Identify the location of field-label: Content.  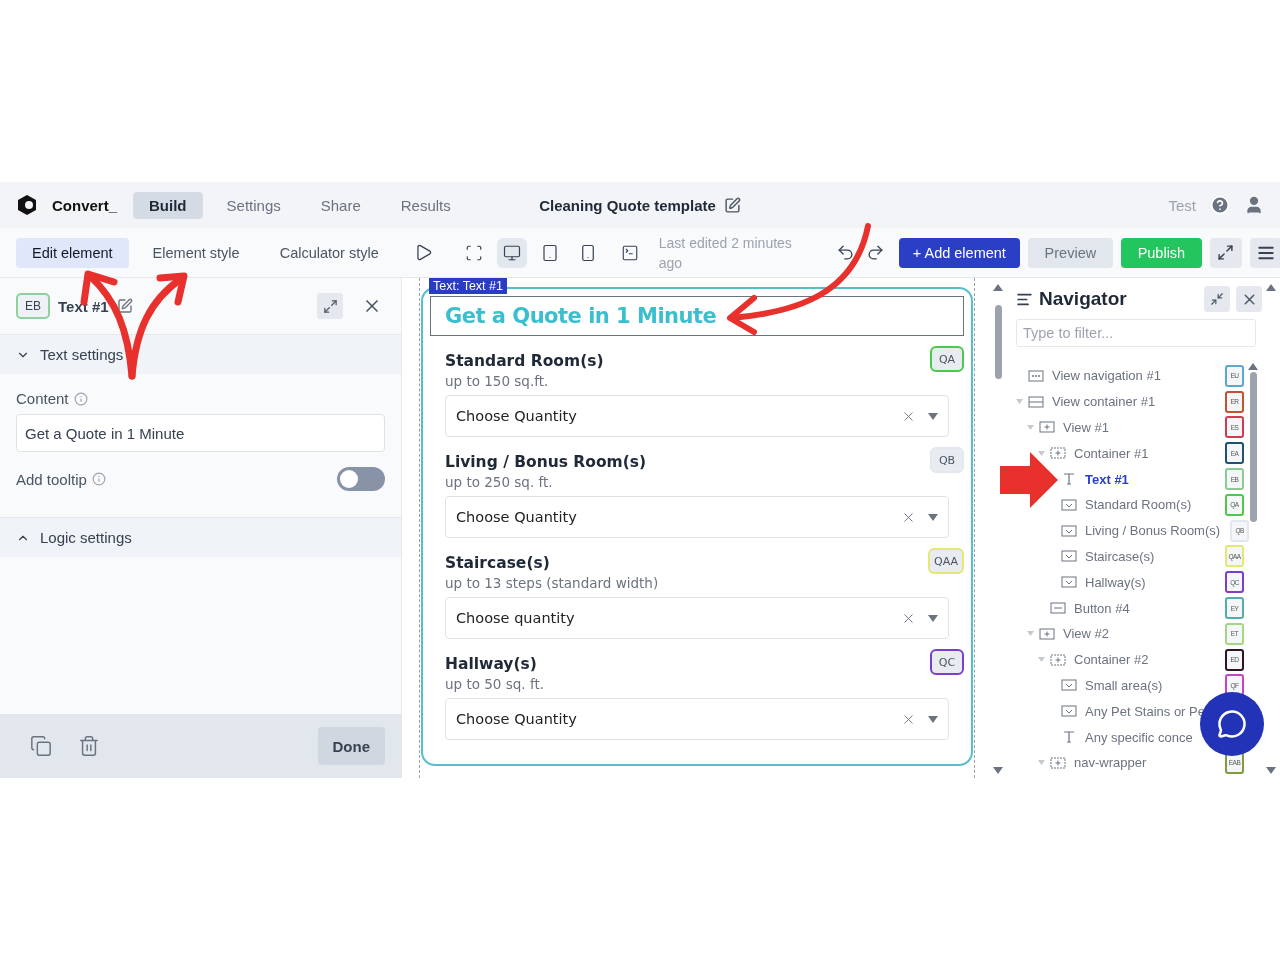
(42, 398).